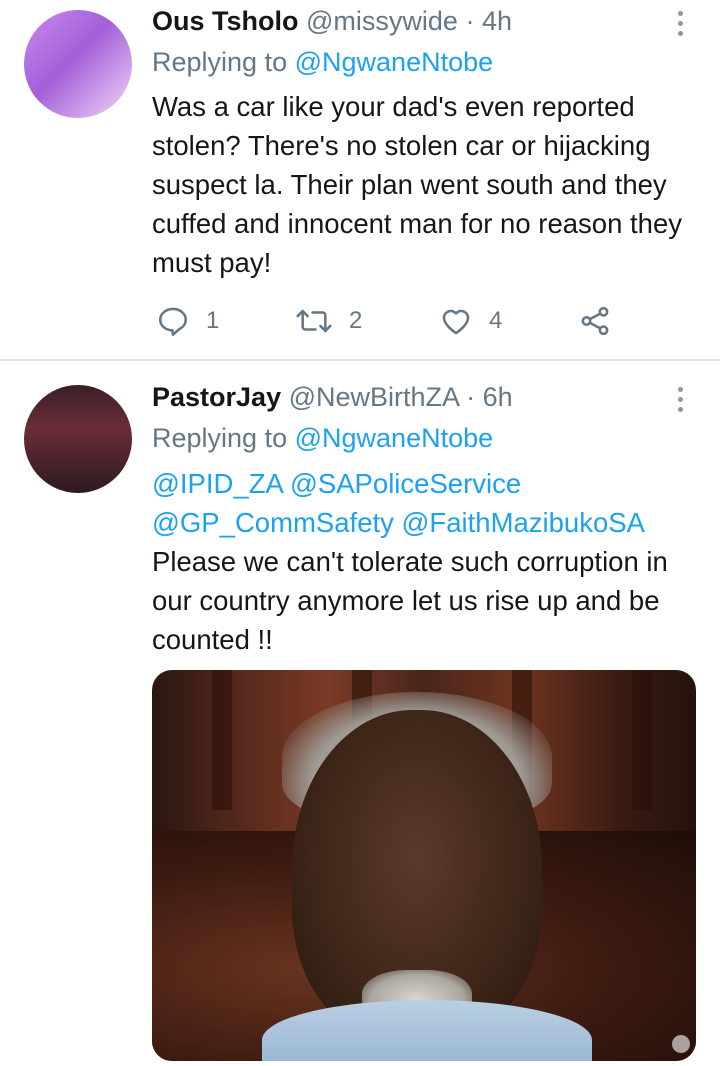 The height and width of the screenshot is (1066, 720). Describe the element at coordinates (496, 320) in the screenshot. I see `like-count: 4` at that location.